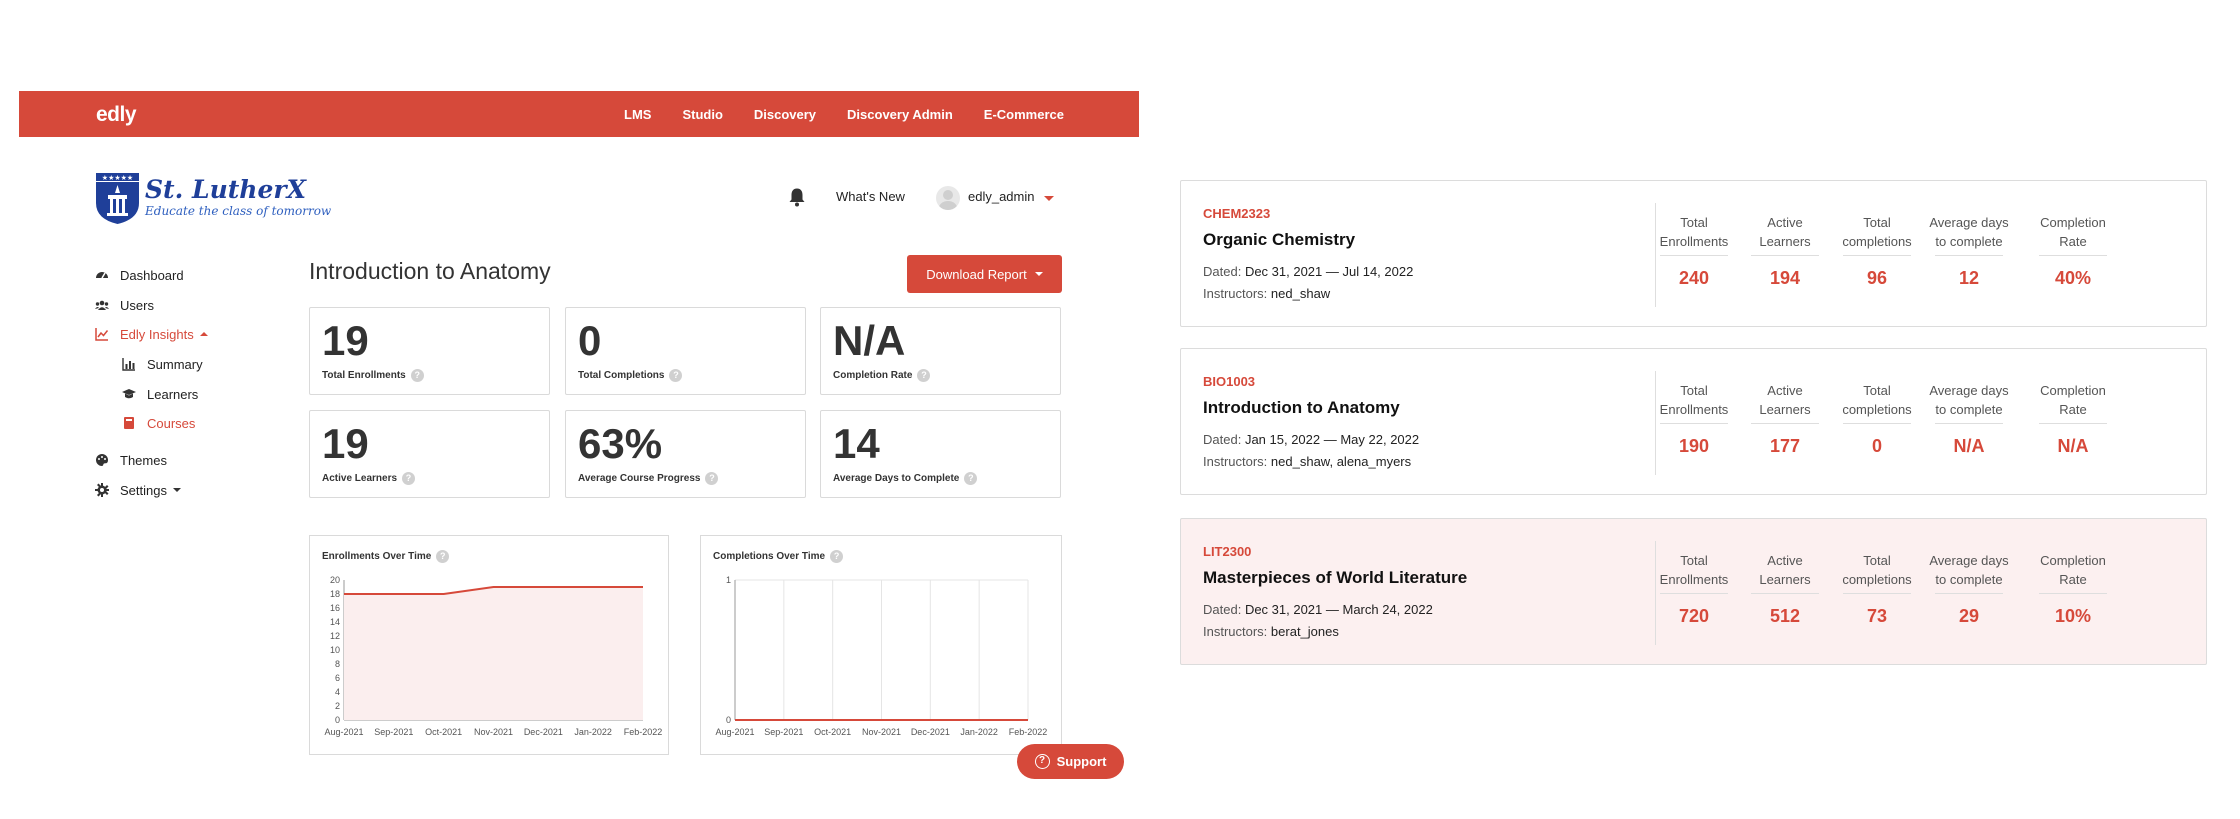 The width and height of the screenshot is (2240, 819). I want to click on brand-logo: edly, so click(116, 115).